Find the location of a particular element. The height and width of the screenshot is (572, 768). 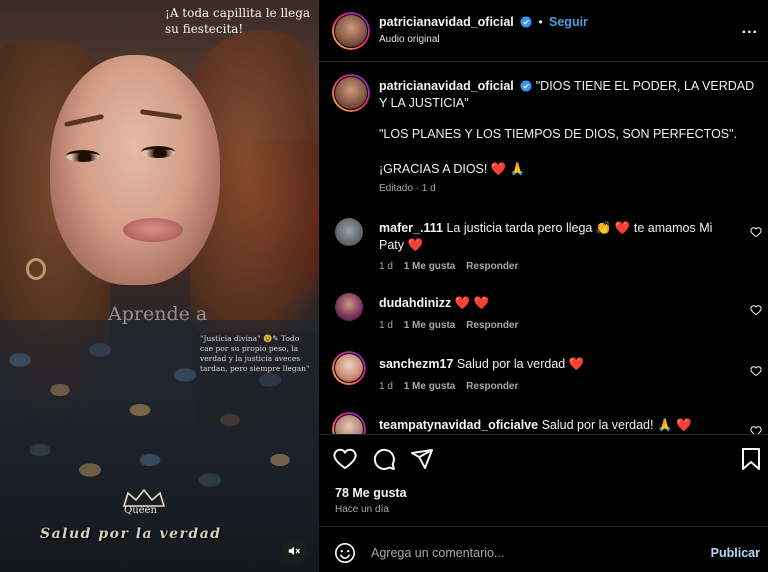

comment-composer: Agrega un comentario... Publicar is located at coordinates (543, 549).